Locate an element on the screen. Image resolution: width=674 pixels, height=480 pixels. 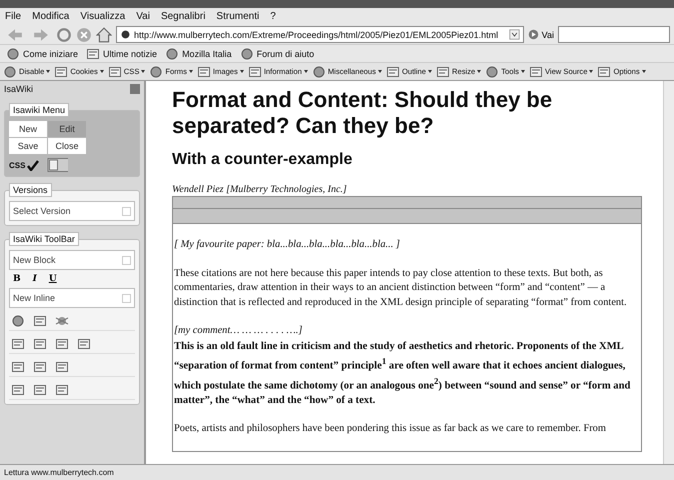
panel-title: IsaWiki is located at coordinates (18, 89).